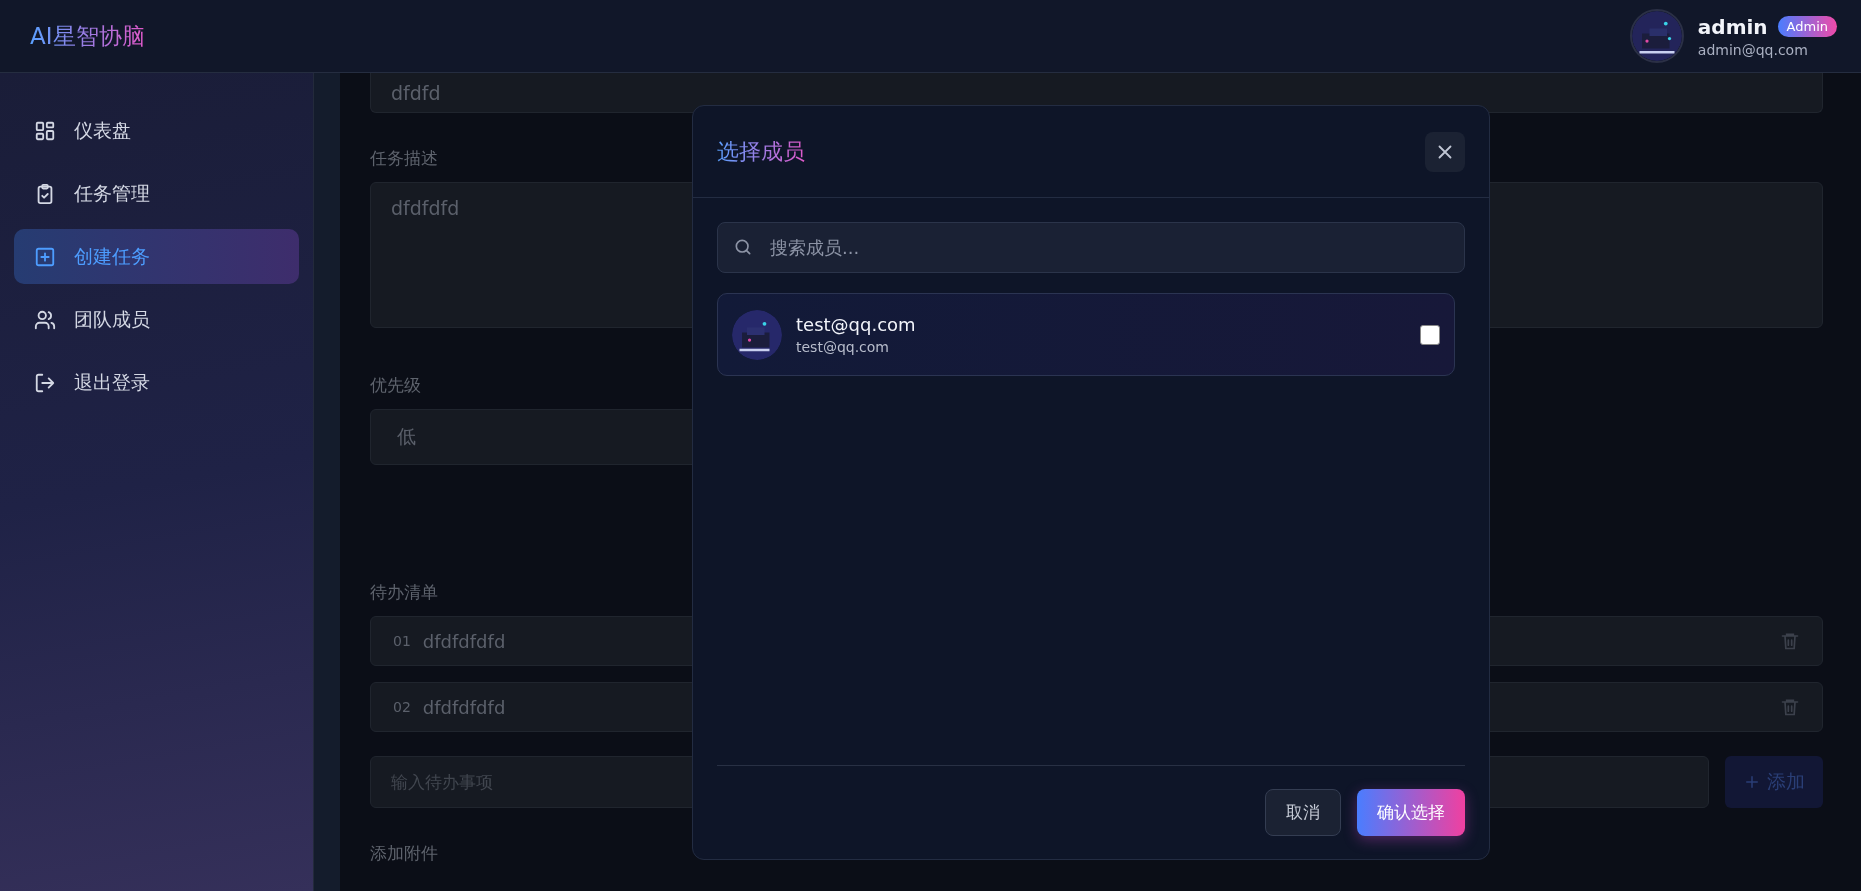 This screenshot has height=891, width=1861. What do you see at coordinates (156, 319) in the screenshot?
I see `sidebar-item: 团队成员` at bounding box center [156, 319].